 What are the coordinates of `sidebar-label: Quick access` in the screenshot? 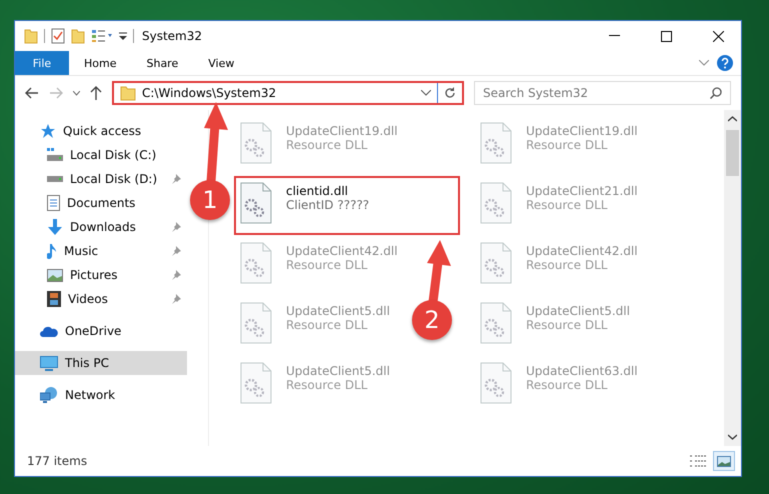 It's located at (102, 131).